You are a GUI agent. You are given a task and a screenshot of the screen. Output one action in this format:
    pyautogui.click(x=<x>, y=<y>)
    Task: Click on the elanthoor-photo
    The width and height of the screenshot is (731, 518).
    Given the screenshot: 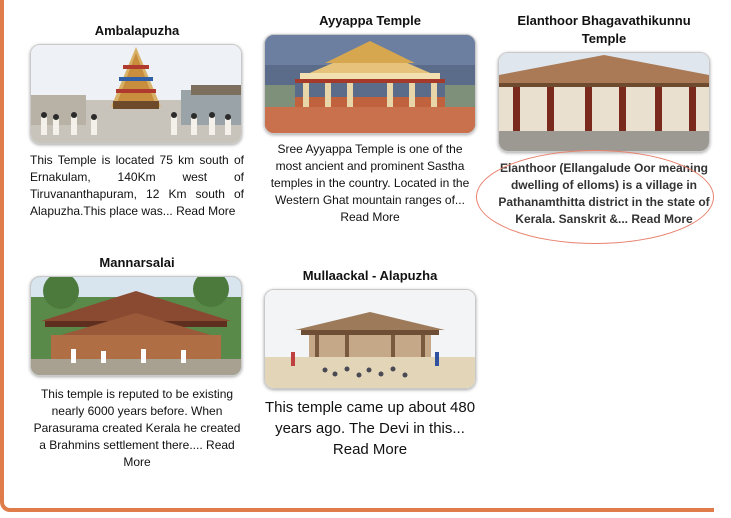 What is the action you would take?
    pyautogui.click(x=604, y=102)
    